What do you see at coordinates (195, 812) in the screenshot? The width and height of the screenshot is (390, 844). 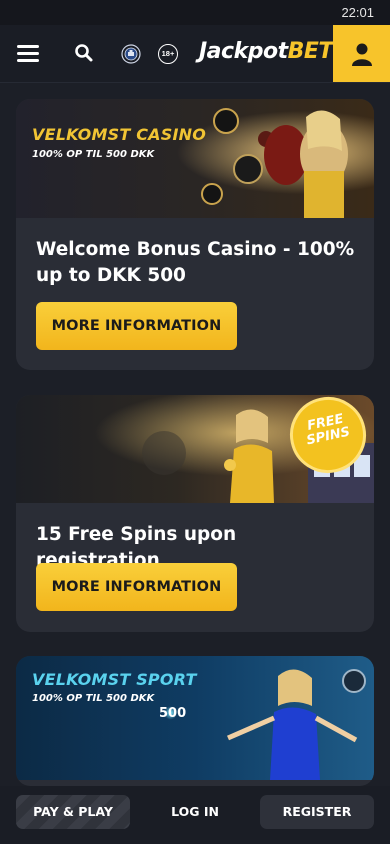 I see `login-button: LOG IN` at bounding box center [195, 812].